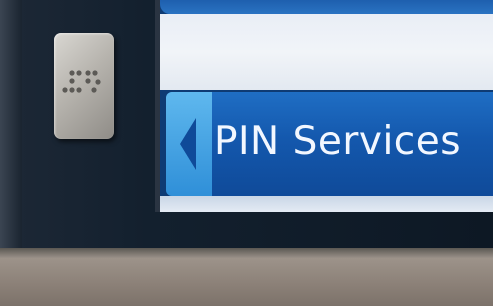  Describe the element at coordinates (326, 204) in the screenshot. I see `screen-bottom-strip` at that location.